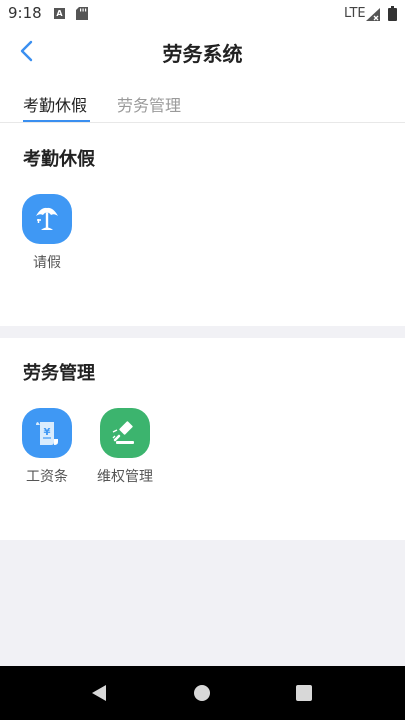 The image size is (405, 720). I want to click on battery-icon, so click(392, 13).